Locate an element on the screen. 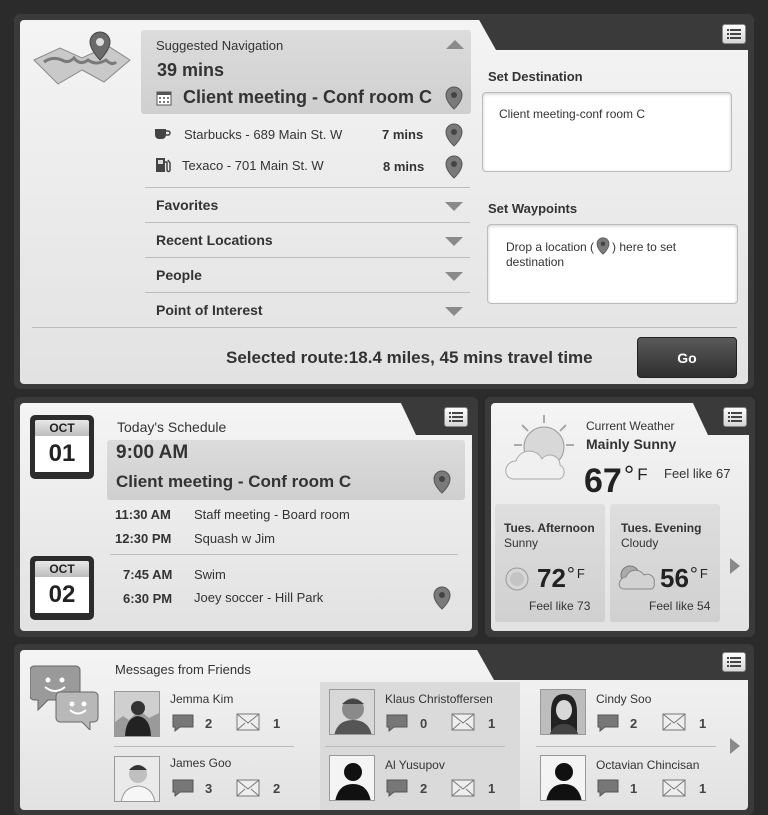  destination-input: Client meeting-conf room C is located at coordinates (607, 132).